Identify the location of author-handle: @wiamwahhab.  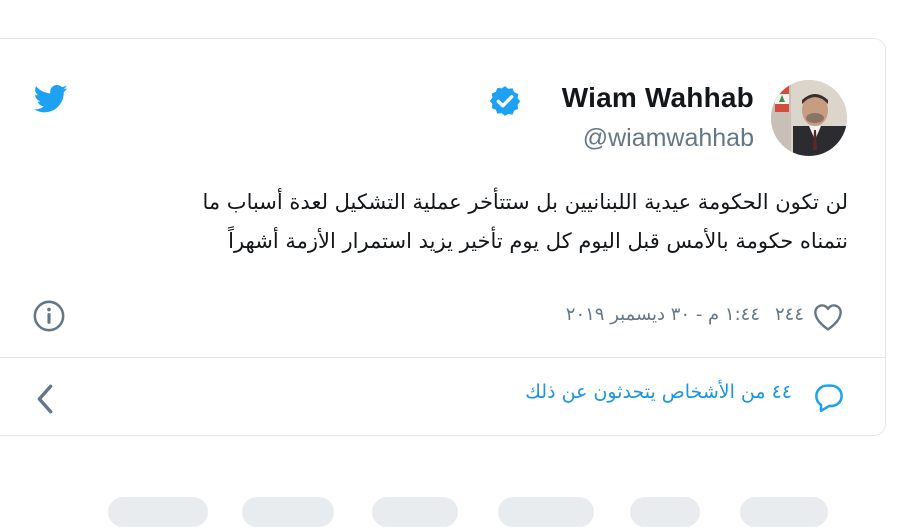
(668, 138).